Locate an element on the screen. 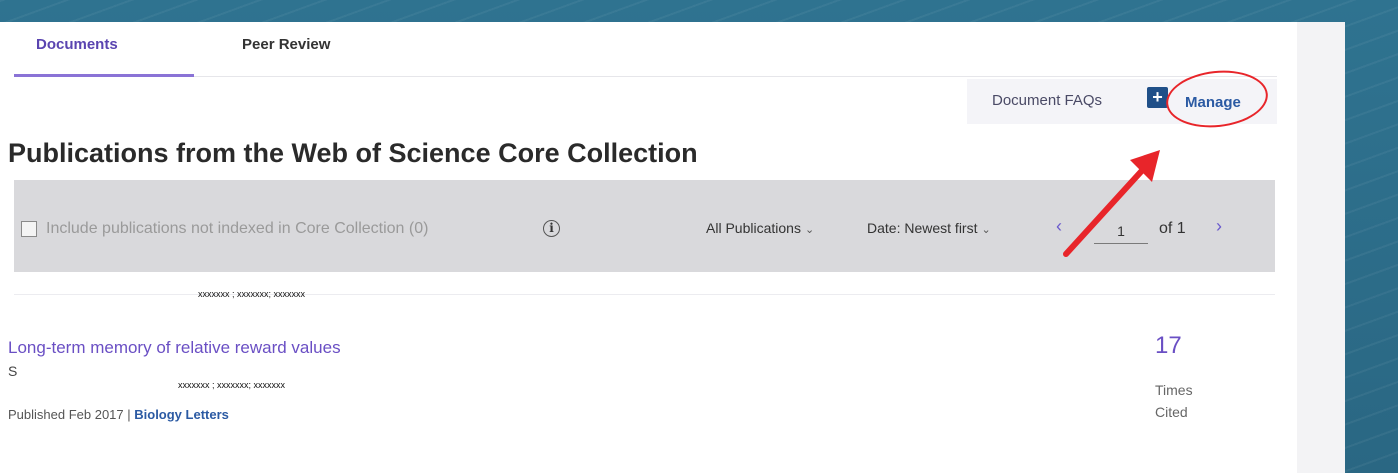 This screenshot has height=473, width=1398. annotation-arrow is located at coordinates (1111, 203).